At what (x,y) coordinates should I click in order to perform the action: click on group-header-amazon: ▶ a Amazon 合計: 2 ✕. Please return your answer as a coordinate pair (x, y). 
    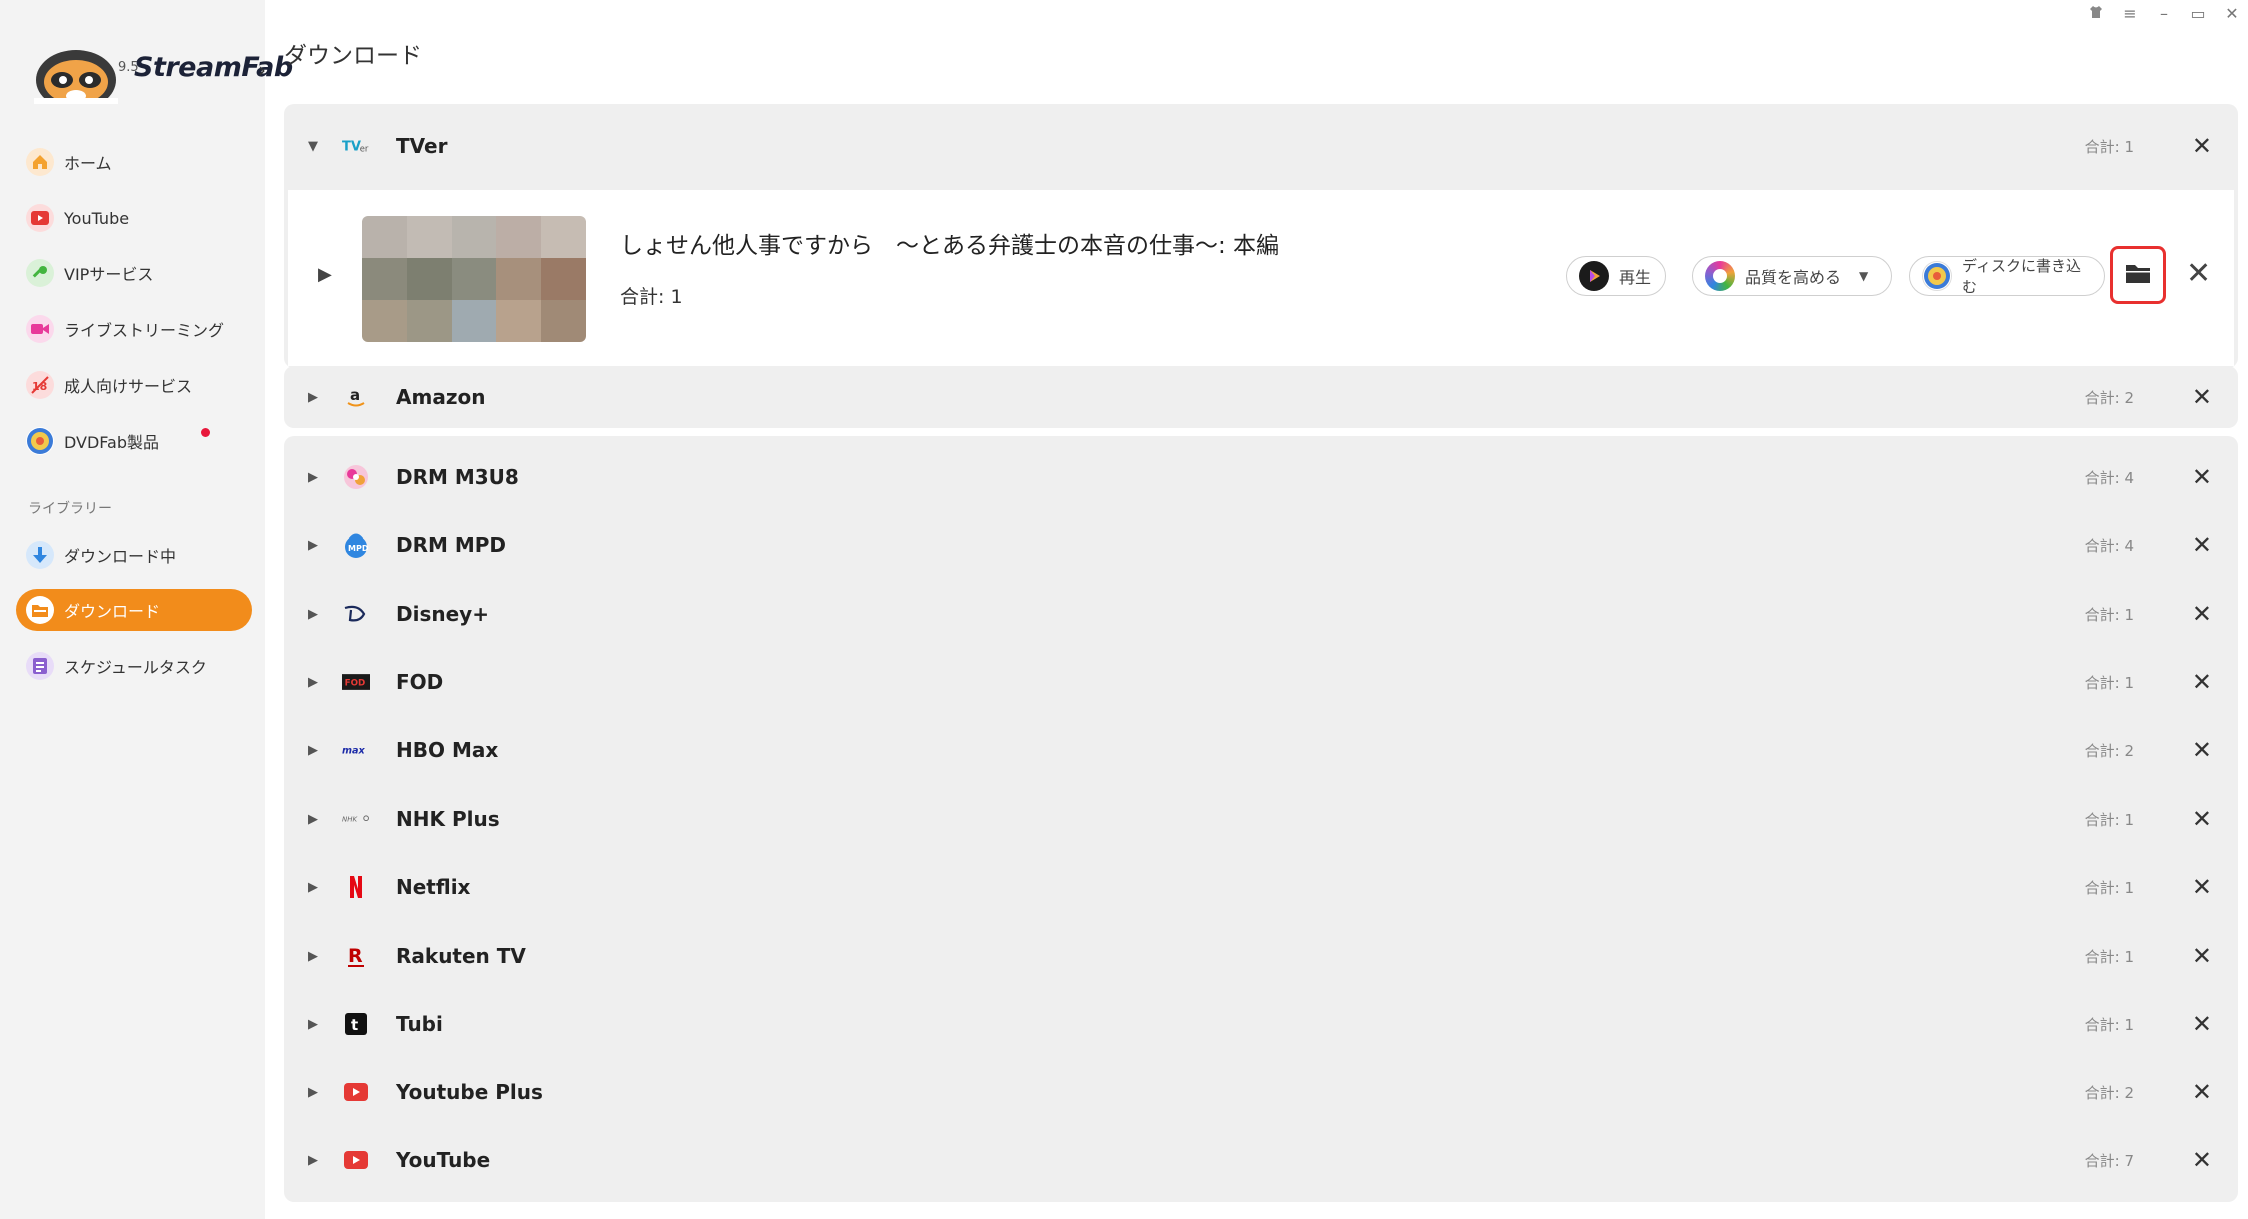
    Looking at the image, I should click on (1261, 397).